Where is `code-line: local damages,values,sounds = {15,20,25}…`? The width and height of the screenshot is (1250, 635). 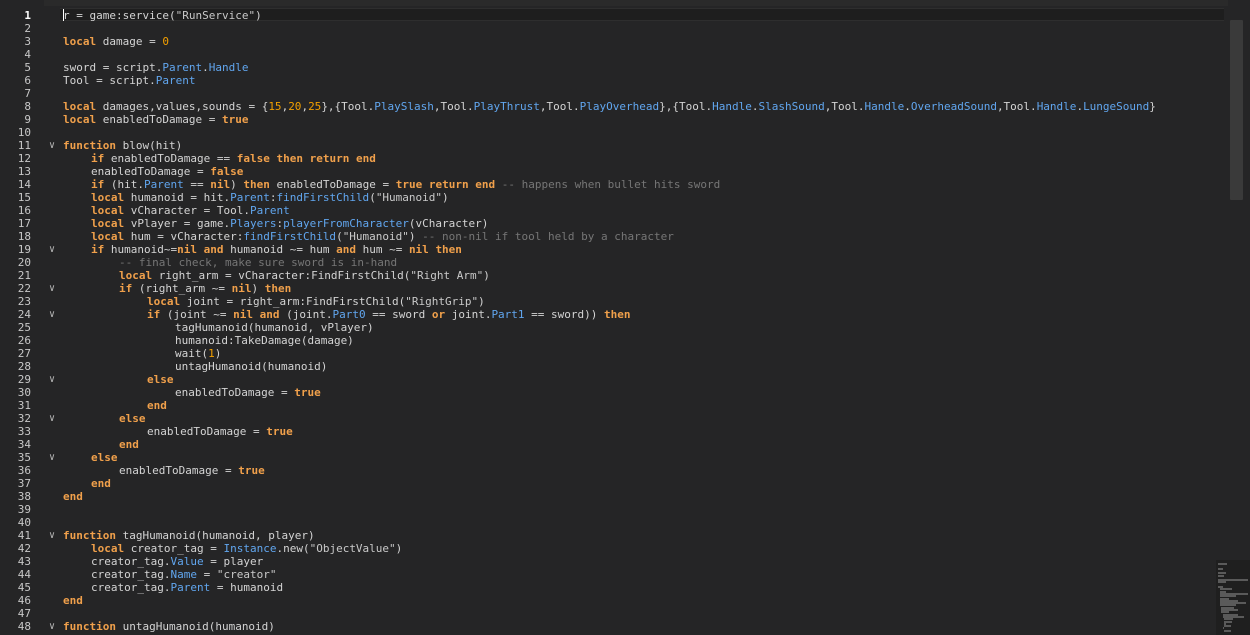 code-line: local damages,values,sounds = {15,20,25}… is located at coordinates (609, 106).